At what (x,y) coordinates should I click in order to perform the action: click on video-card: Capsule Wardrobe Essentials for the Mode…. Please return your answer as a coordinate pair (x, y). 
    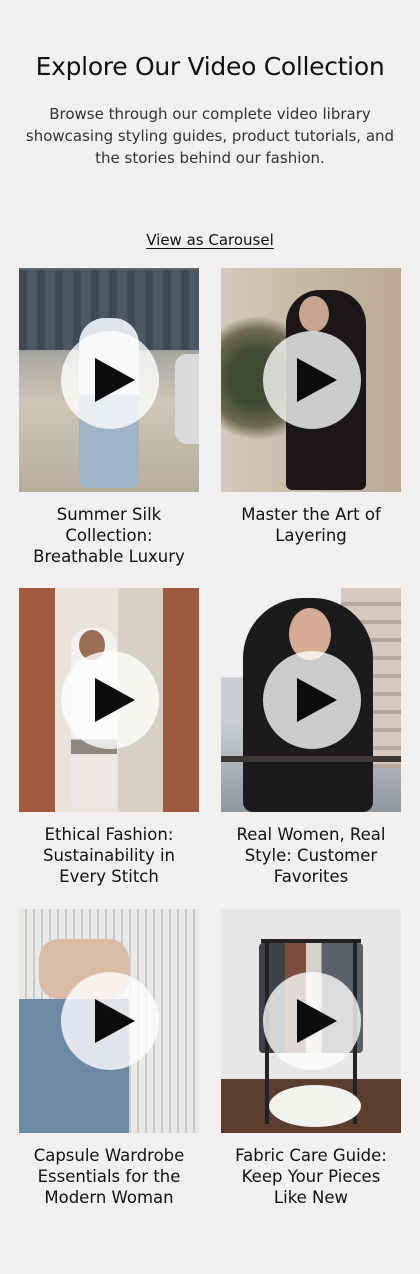
    Looking at the image, I should click on (109, 1058).